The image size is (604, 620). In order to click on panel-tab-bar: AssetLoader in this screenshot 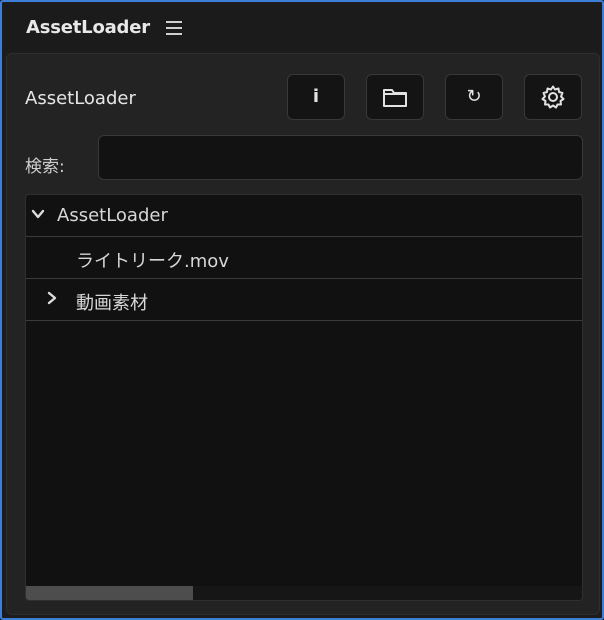, I will do `click(302, 27)`.